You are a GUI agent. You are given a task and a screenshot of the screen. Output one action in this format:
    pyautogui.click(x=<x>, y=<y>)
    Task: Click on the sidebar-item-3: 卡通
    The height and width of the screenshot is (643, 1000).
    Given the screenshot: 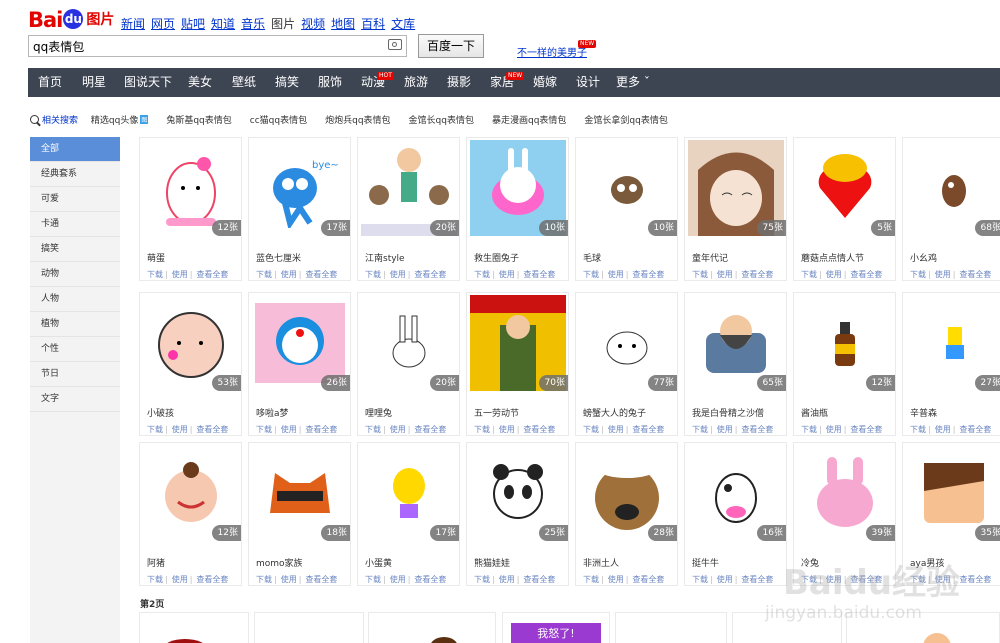 What is the action you would take?
    pyautogui.click(x=75, y=224)
    